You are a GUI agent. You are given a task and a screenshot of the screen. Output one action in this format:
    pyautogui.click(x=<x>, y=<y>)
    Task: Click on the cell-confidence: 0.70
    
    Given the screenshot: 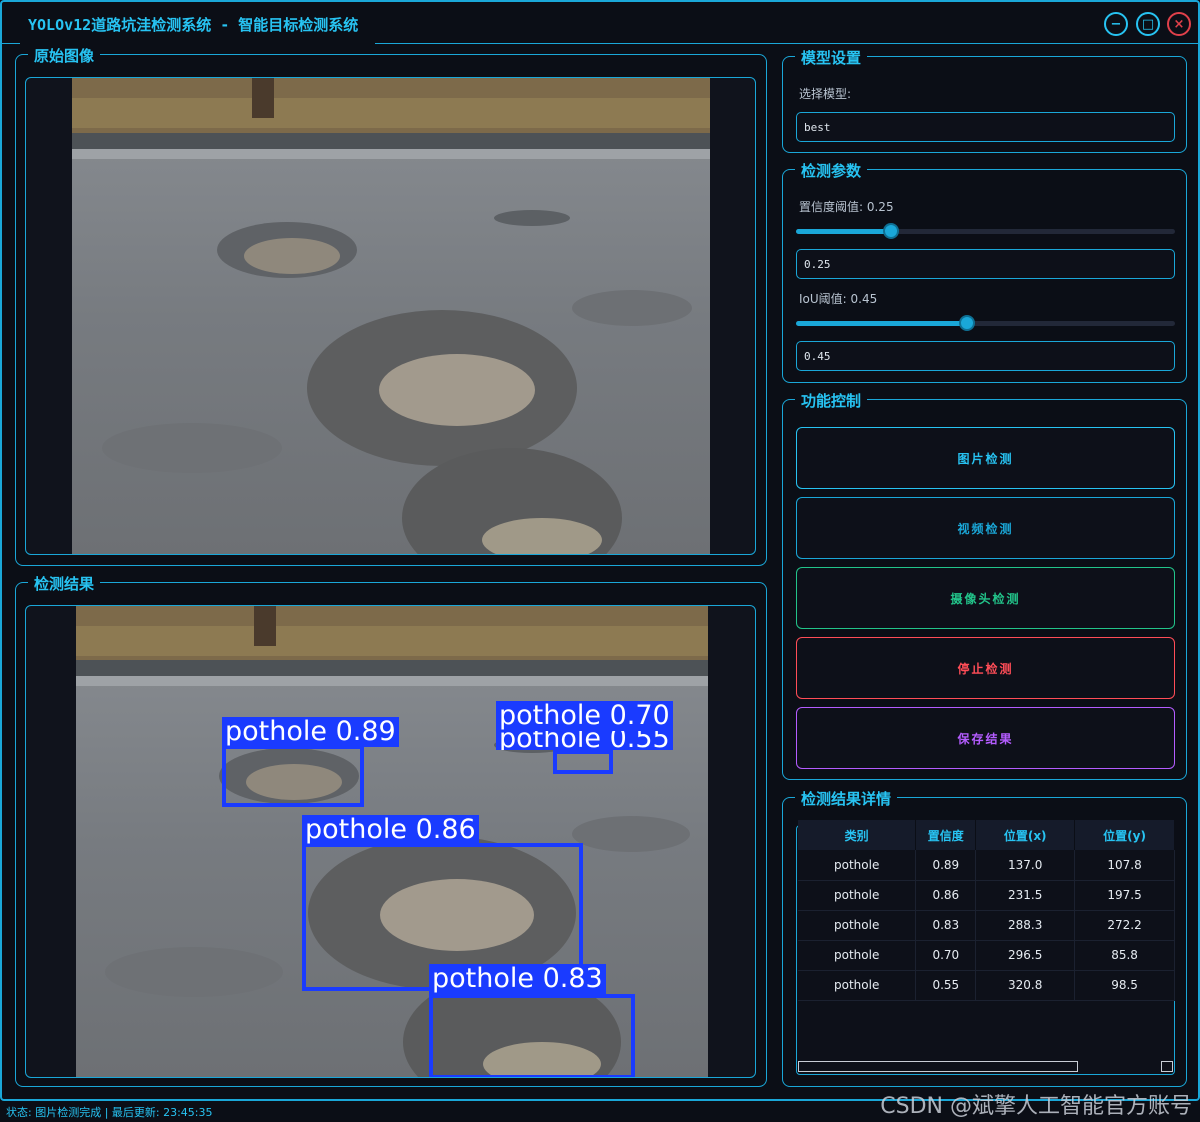 What is the action you would take?
    pyautogui.click(x=946, y=955)
    